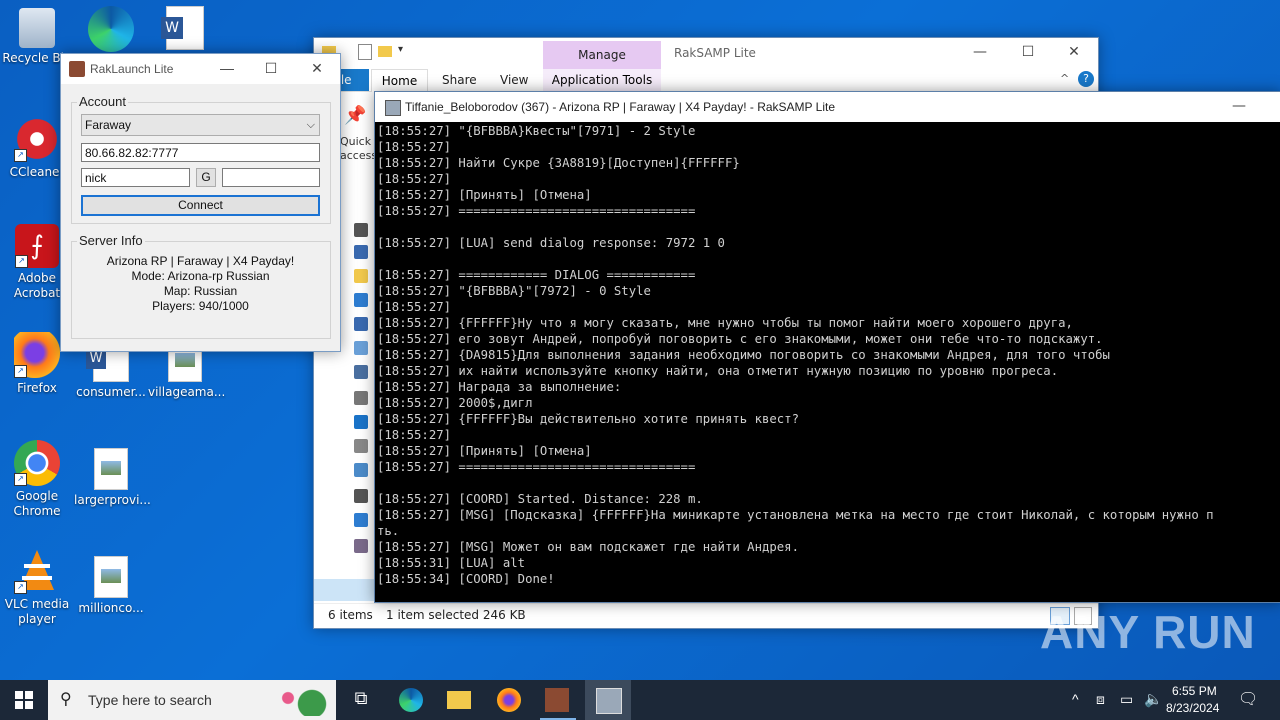  I want to click on explorer-titlebar: ▾ Manage RakSAMP Lite — ☐ ✕, so click(706, 54).